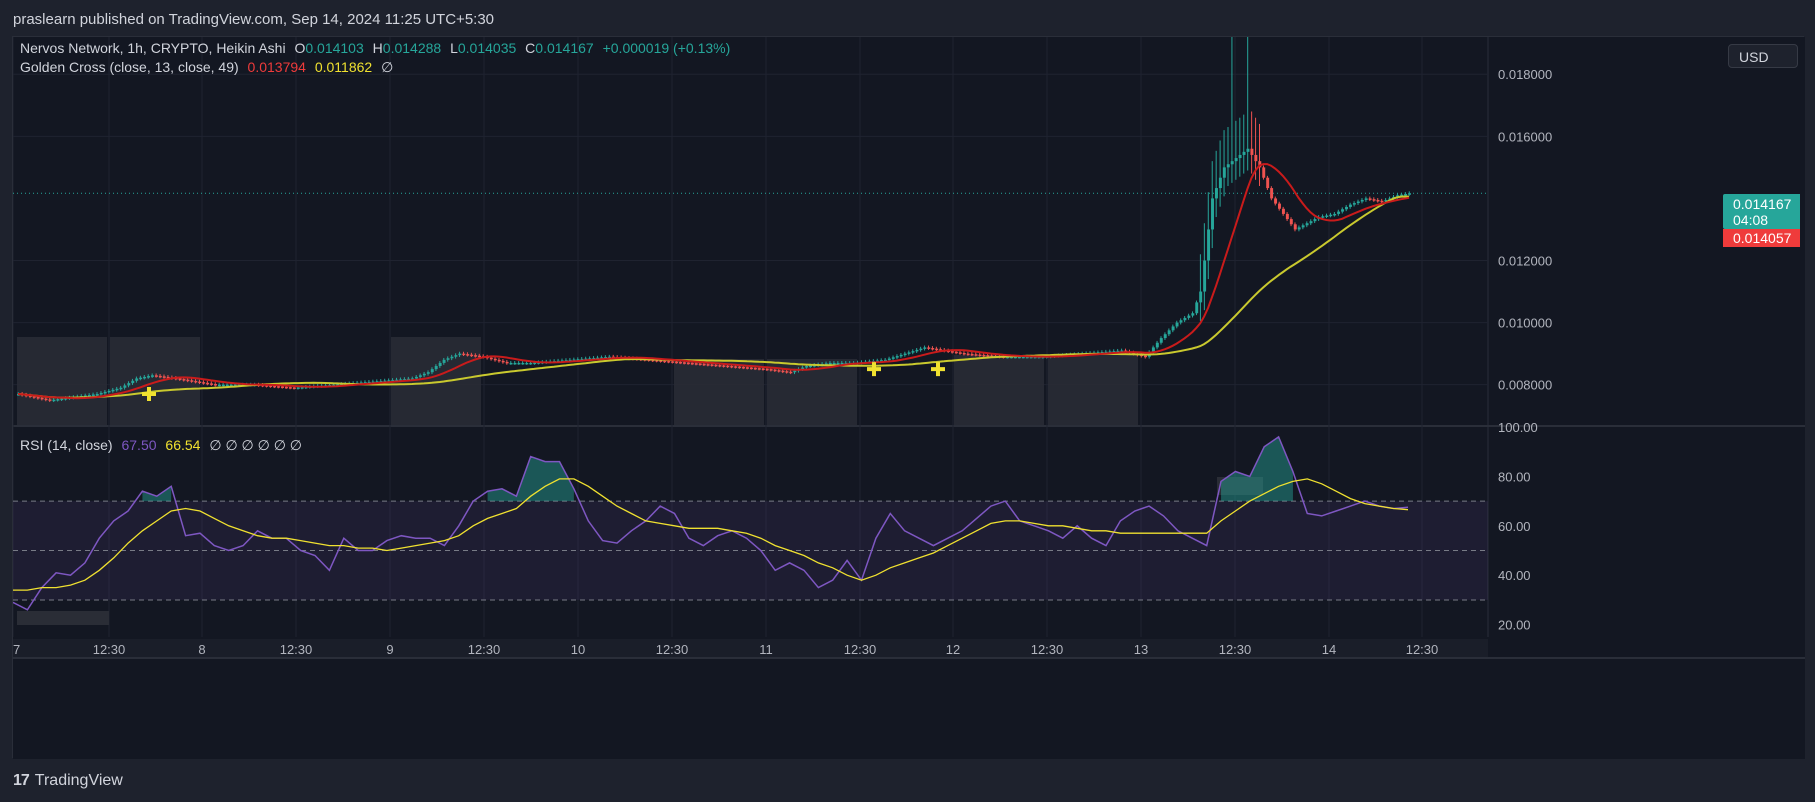  Describe the element at coordinates (183, 445) in the screenshot. I see `rsi-ma-value: 66.54` at that location.